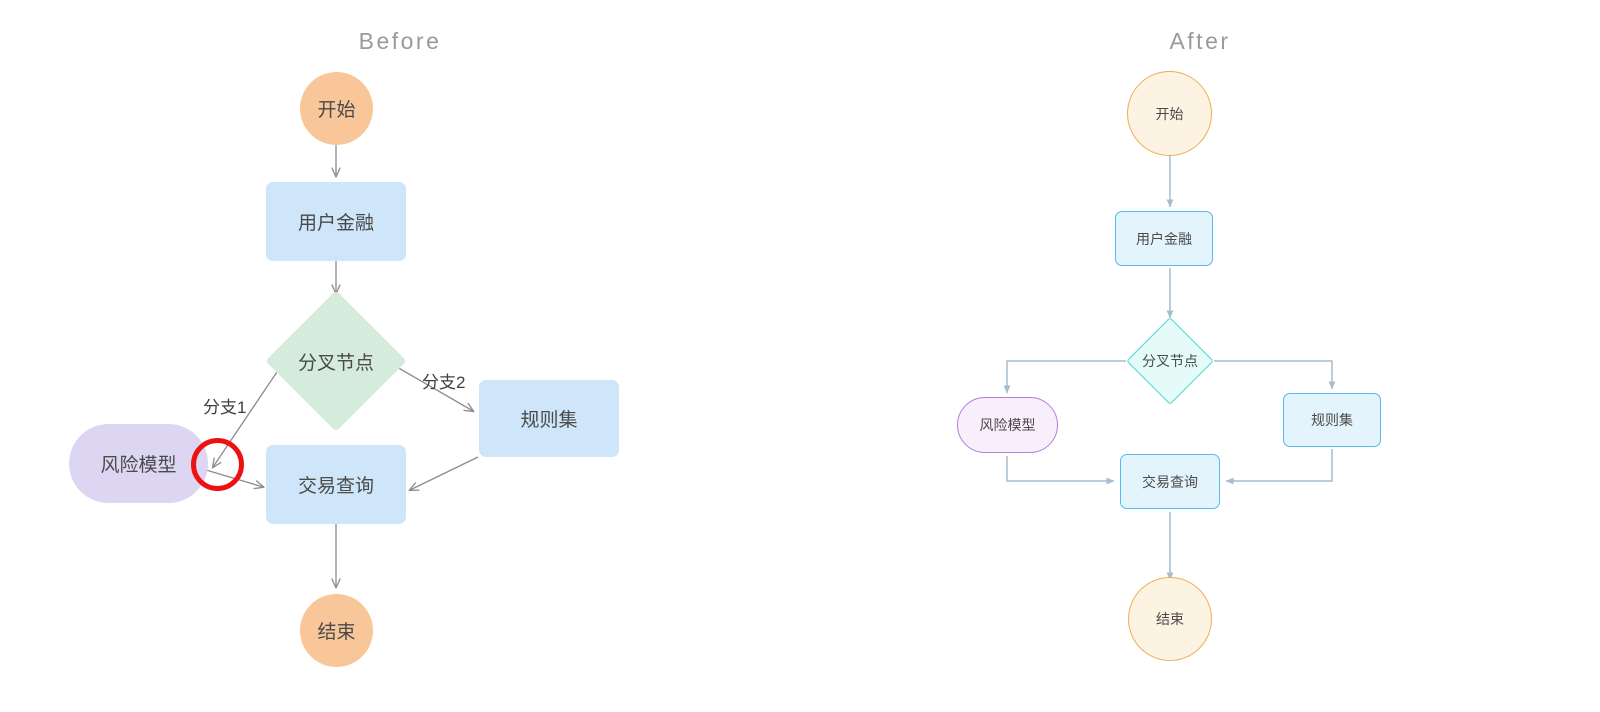  Describe the element at coordinates (444, 382) in the screenshot. I see `edge-label-branch2: 分支2` at that location.